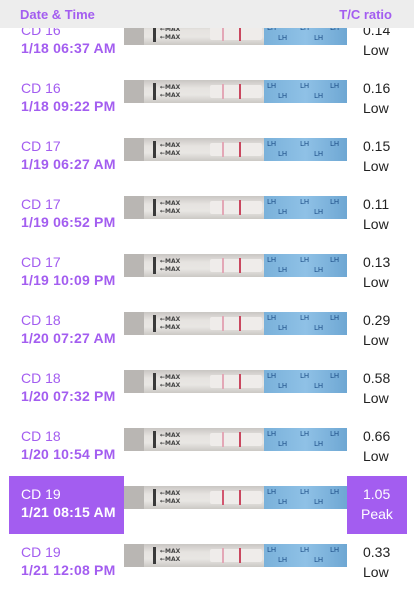  What do you see at coordinates (68, 280) in the screenshot?
I see `test-datetime: 1/19 10:09 PM` at bounding box center [68, 280].